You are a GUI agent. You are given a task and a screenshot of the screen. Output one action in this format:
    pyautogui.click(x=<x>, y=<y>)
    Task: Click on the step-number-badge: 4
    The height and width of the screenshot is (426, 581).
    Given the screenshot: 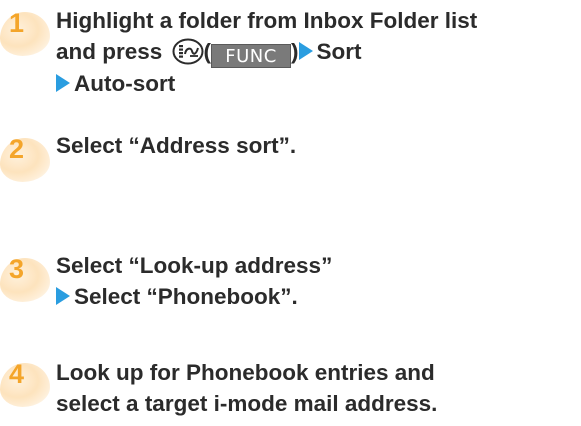 What is the action you would take?
    pyautogui.click(x=29, y=383)
    